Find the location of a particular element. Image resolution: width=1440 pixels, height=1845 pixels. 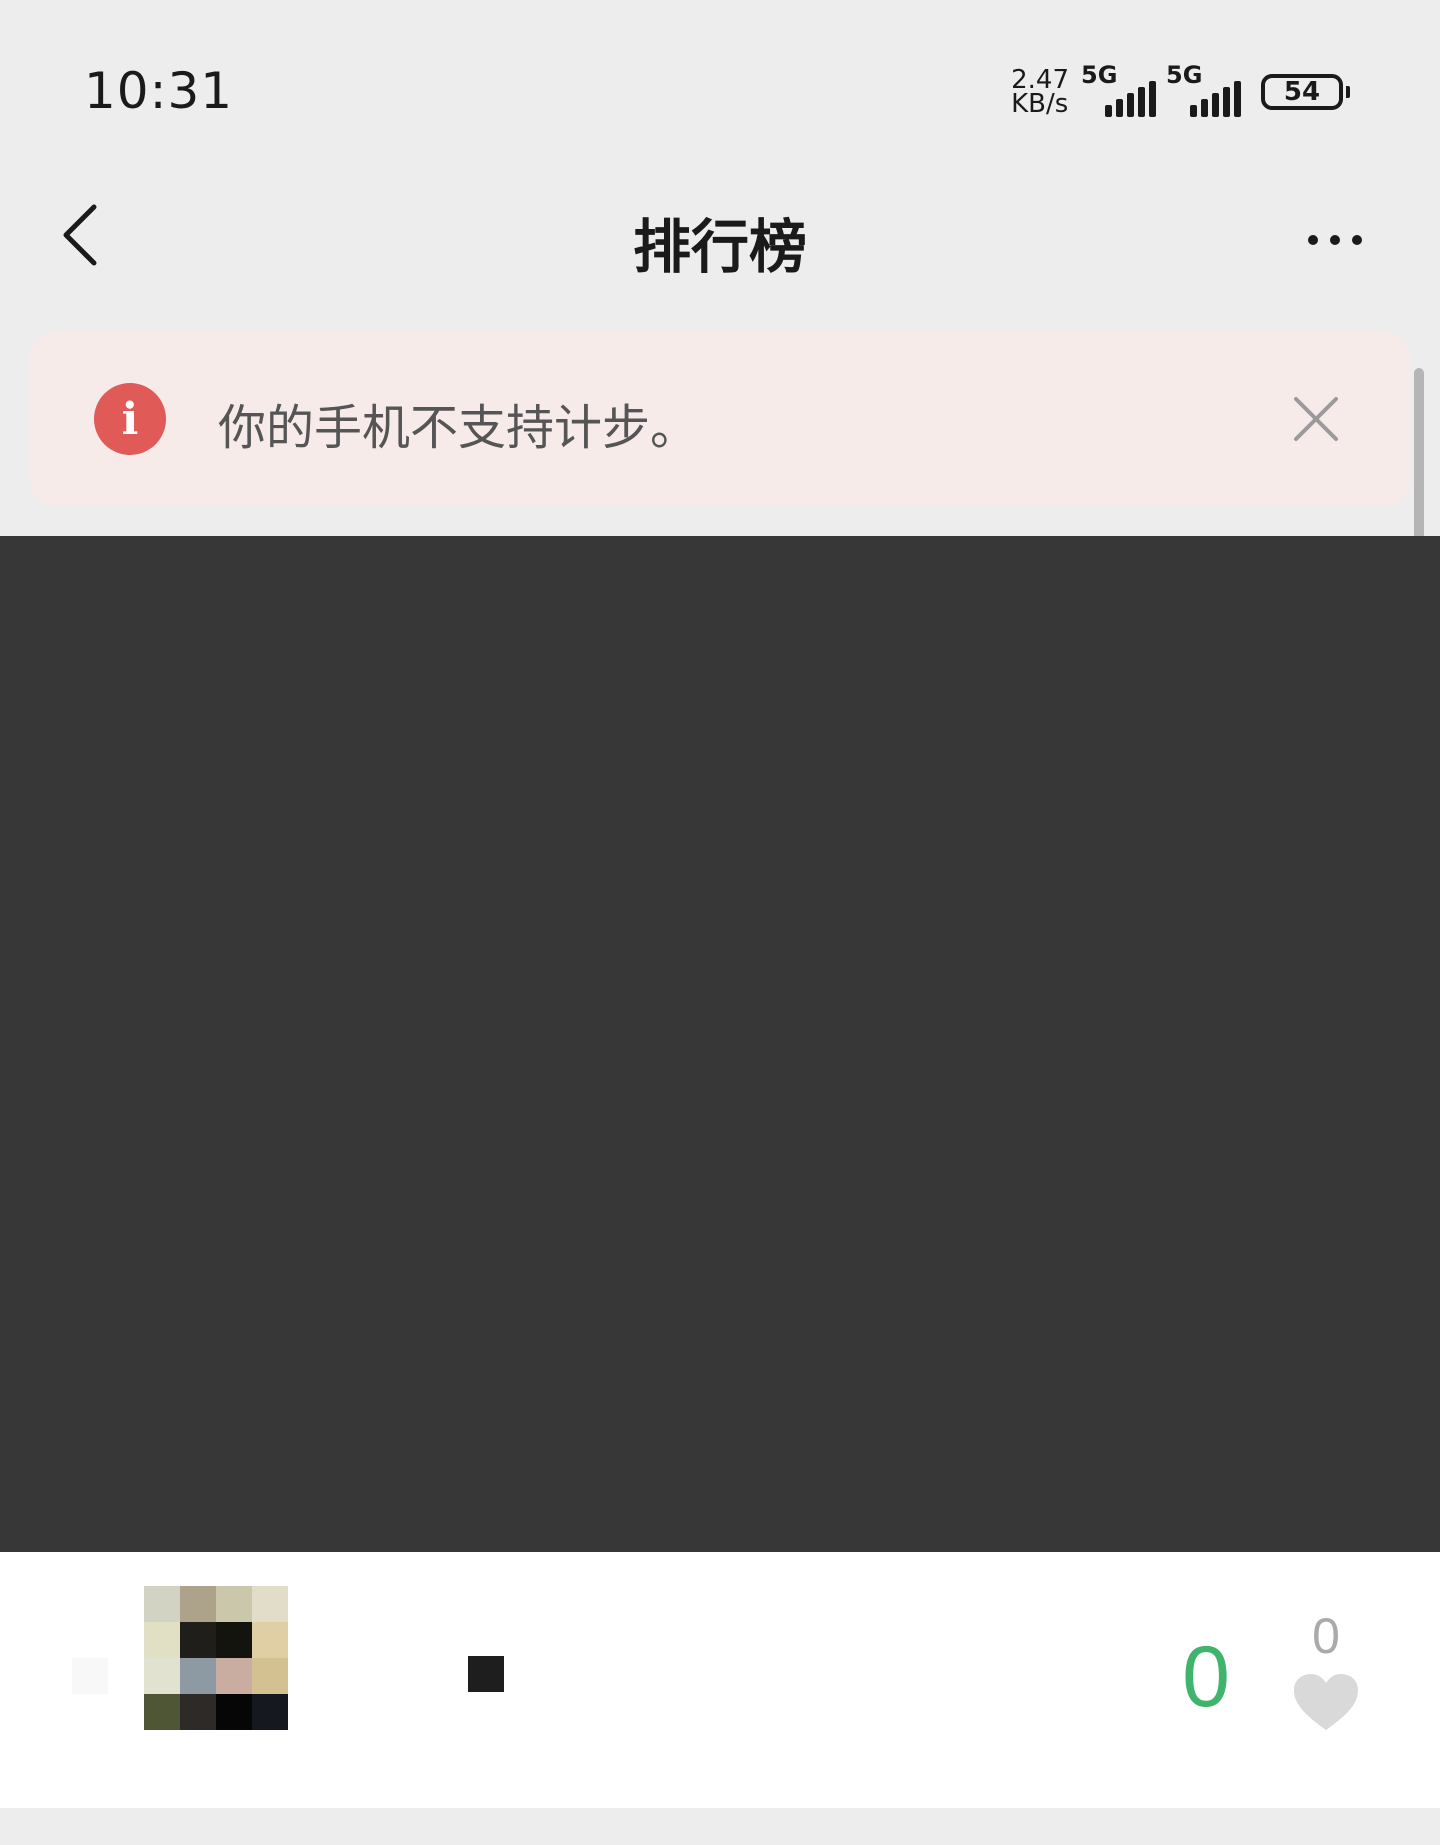

rank-marker is located at coordinates (90, 1676).